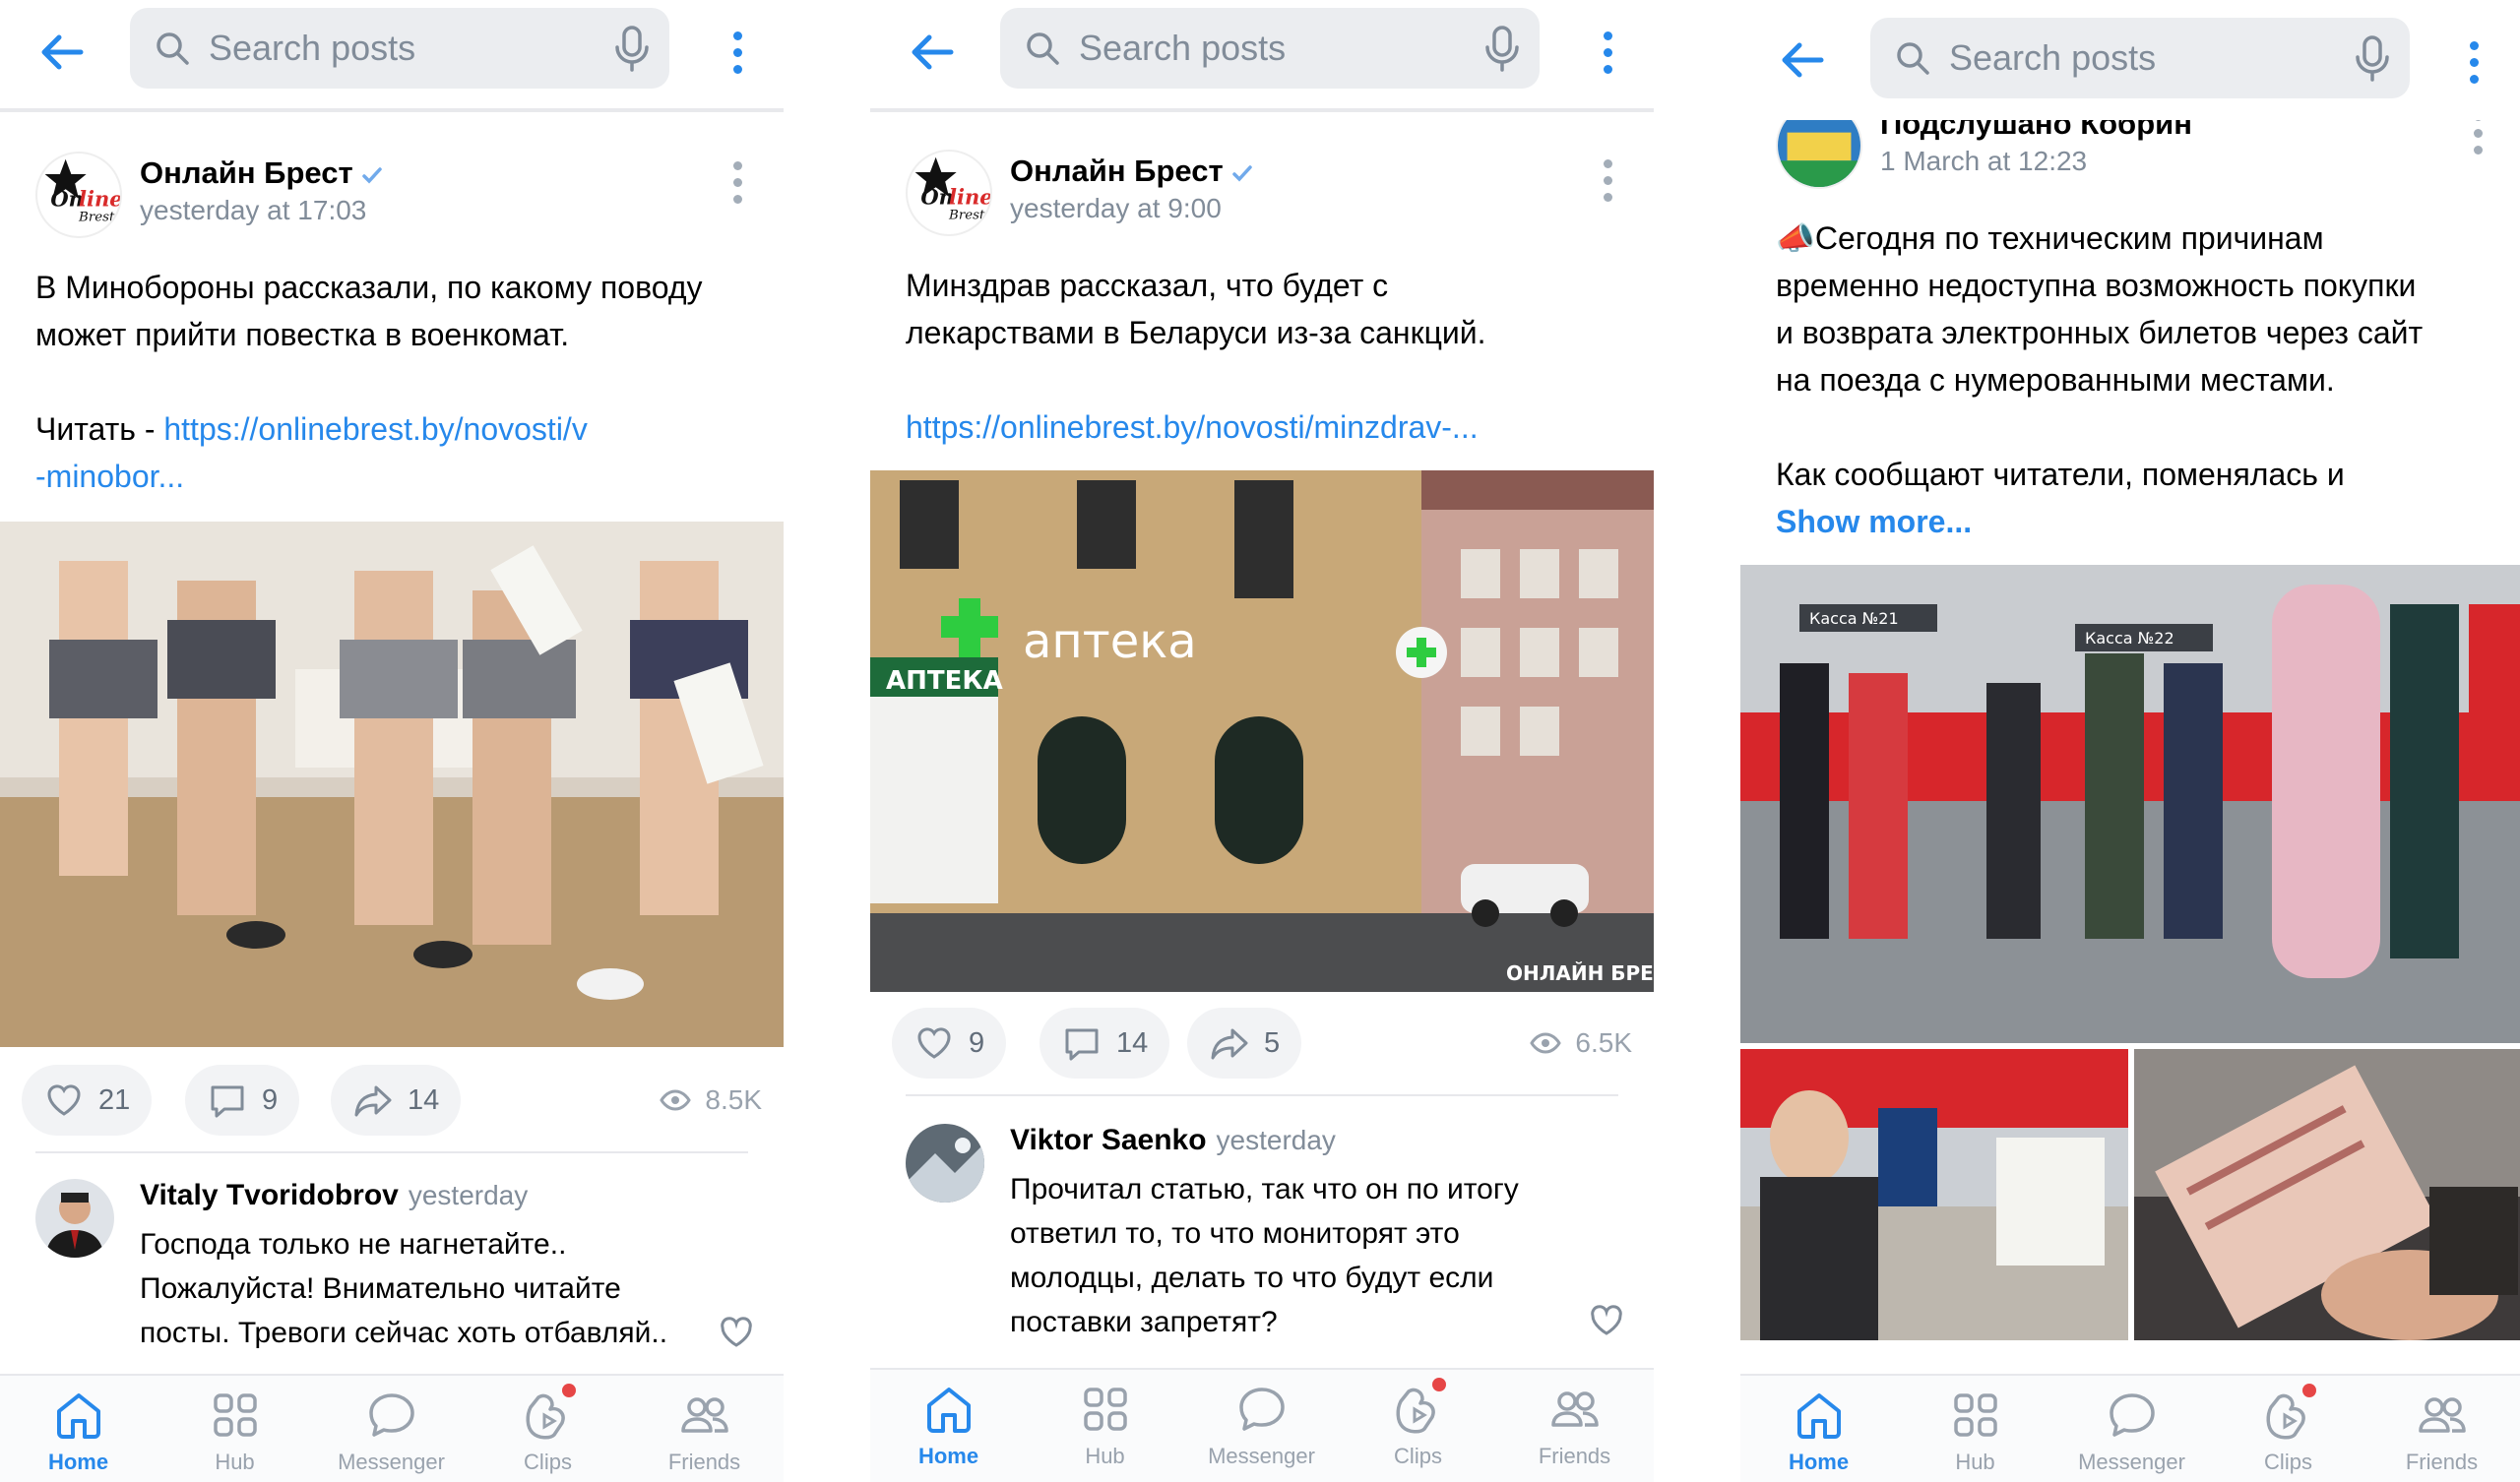 The image size is (2520, 1482). What do you see at coordinates (1108, 1140) in the screenshot?
I see `comment-author-name: Viktor Saenko` at bounding box center [1108, 1140].